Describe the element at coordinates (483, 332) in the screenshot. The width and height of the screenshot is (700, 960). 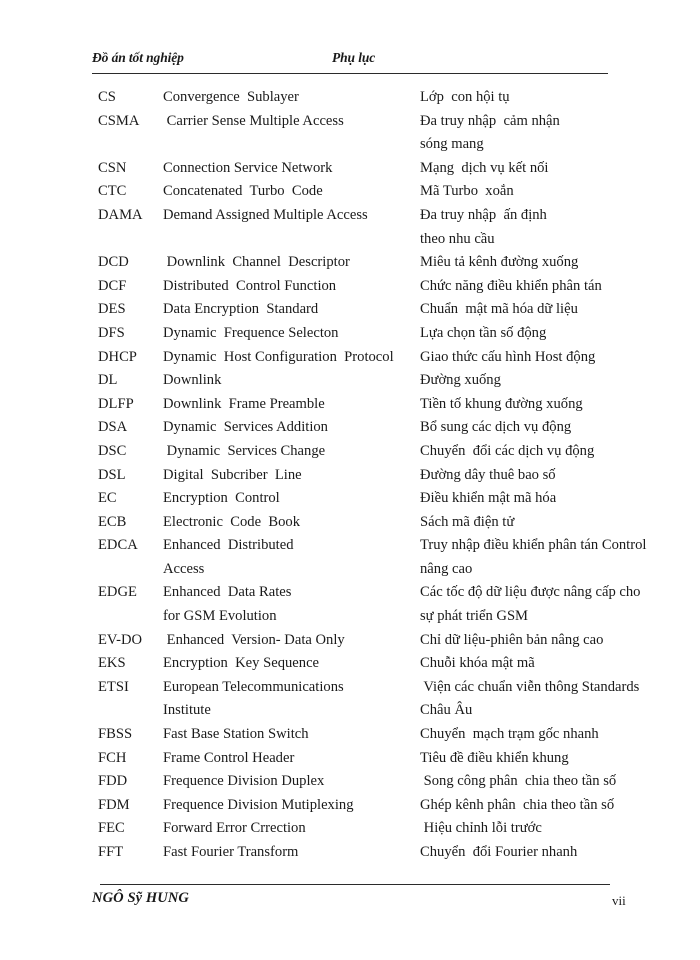
I see `glossary-vietnamese-meaning: Lựa chọn tần số động` at that location.